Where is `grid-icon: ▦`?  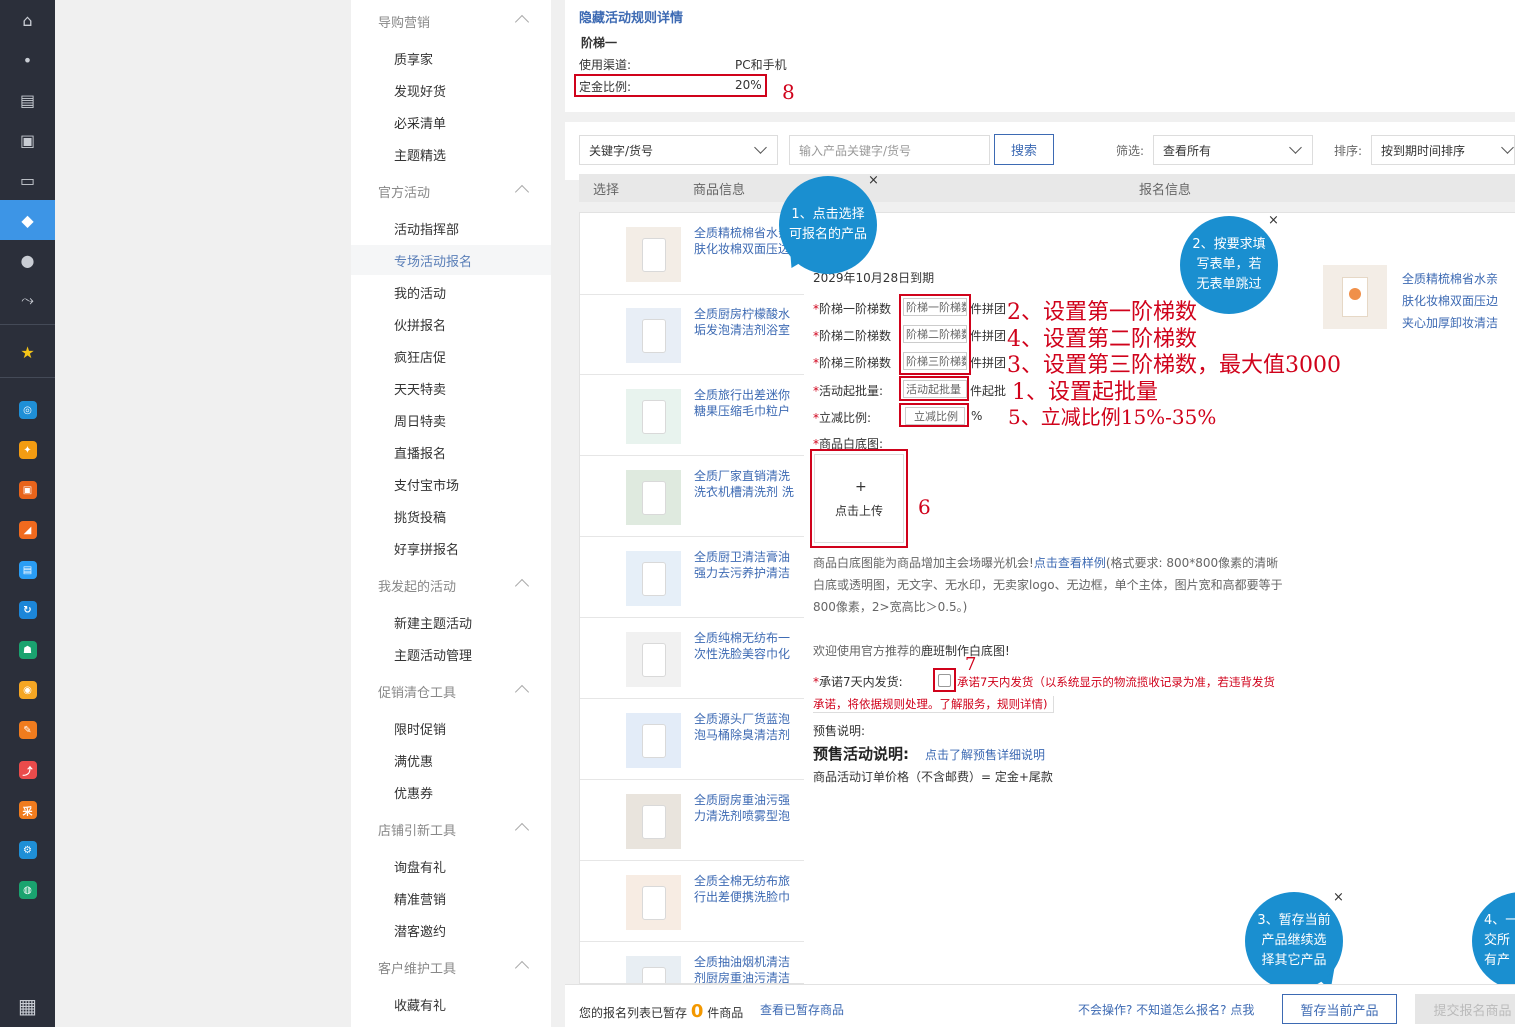 grid-icon: ▦ is located at coordinates (27, 1006).